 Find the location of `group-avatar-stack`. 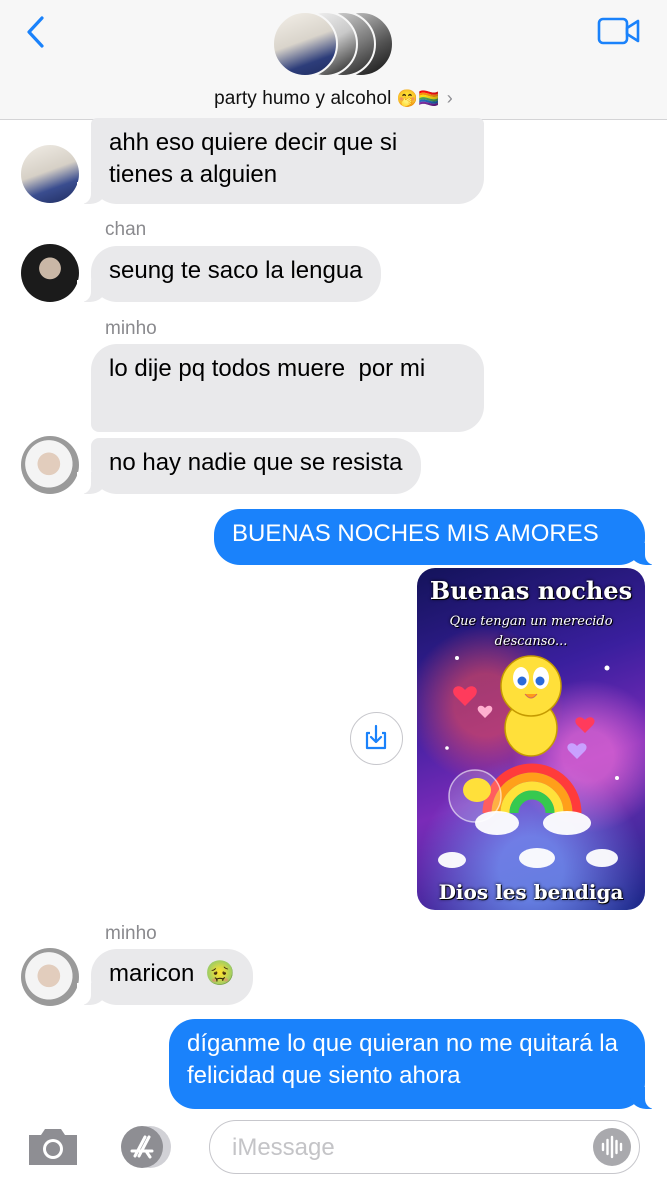

group-avatar-stack is located at coordinates (334, 45).